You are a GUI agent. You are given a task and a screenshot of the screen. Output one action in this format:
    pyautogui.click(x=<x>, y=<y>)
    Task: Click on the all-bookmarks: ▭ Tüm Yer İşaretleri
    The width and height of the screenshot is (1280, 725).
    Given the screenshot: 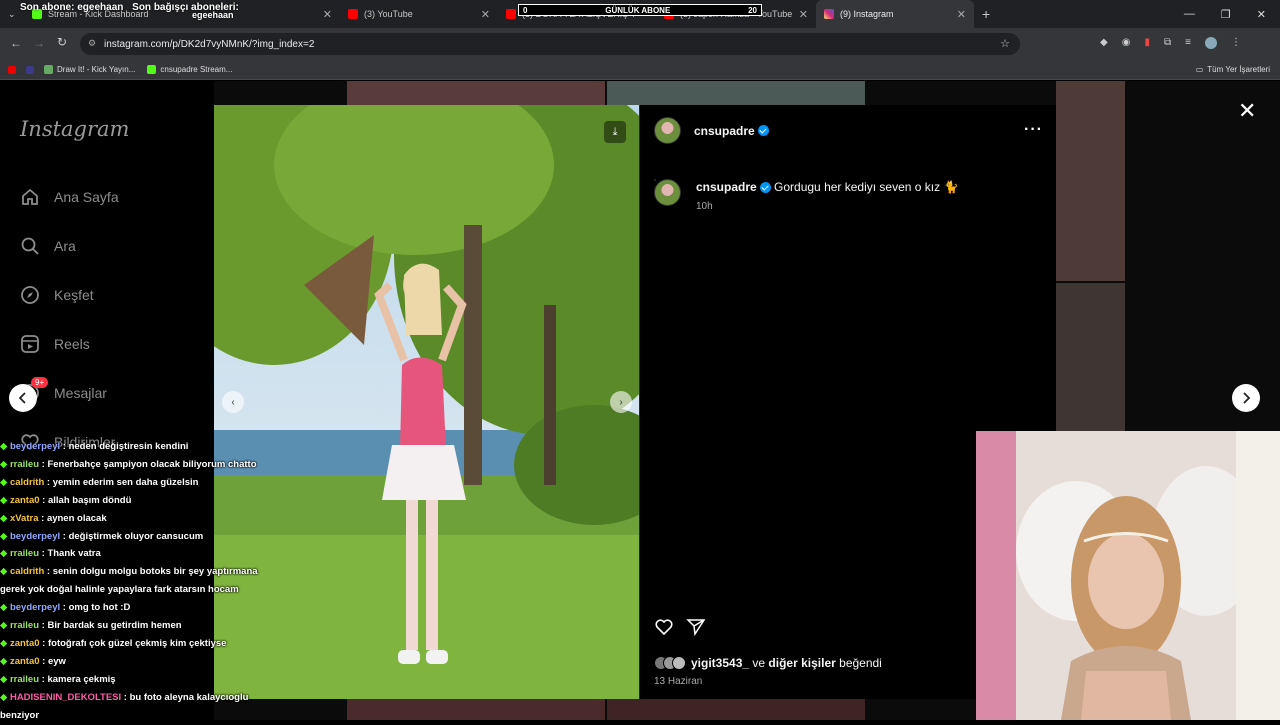 What is the action you would take?
    pyautogui.click(x=1233, y=69)
    